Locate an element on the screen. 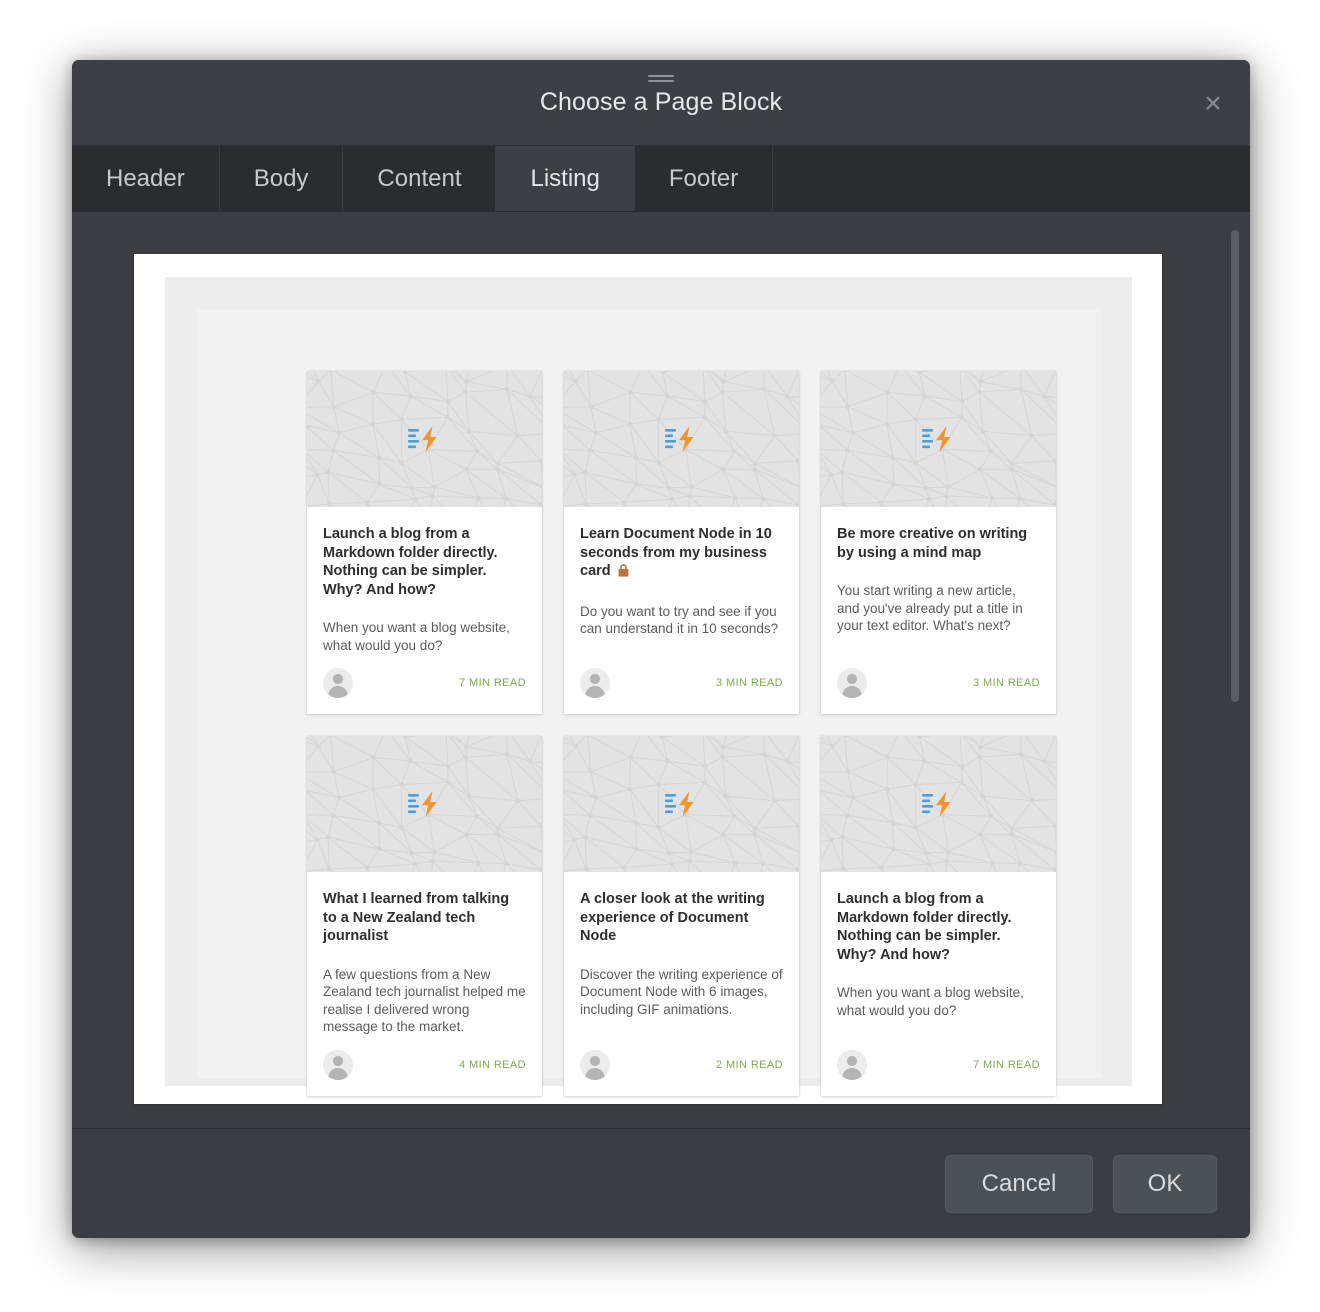  tab-bar: Header Body Content Listing Footer is located at coordinates (661, 179).